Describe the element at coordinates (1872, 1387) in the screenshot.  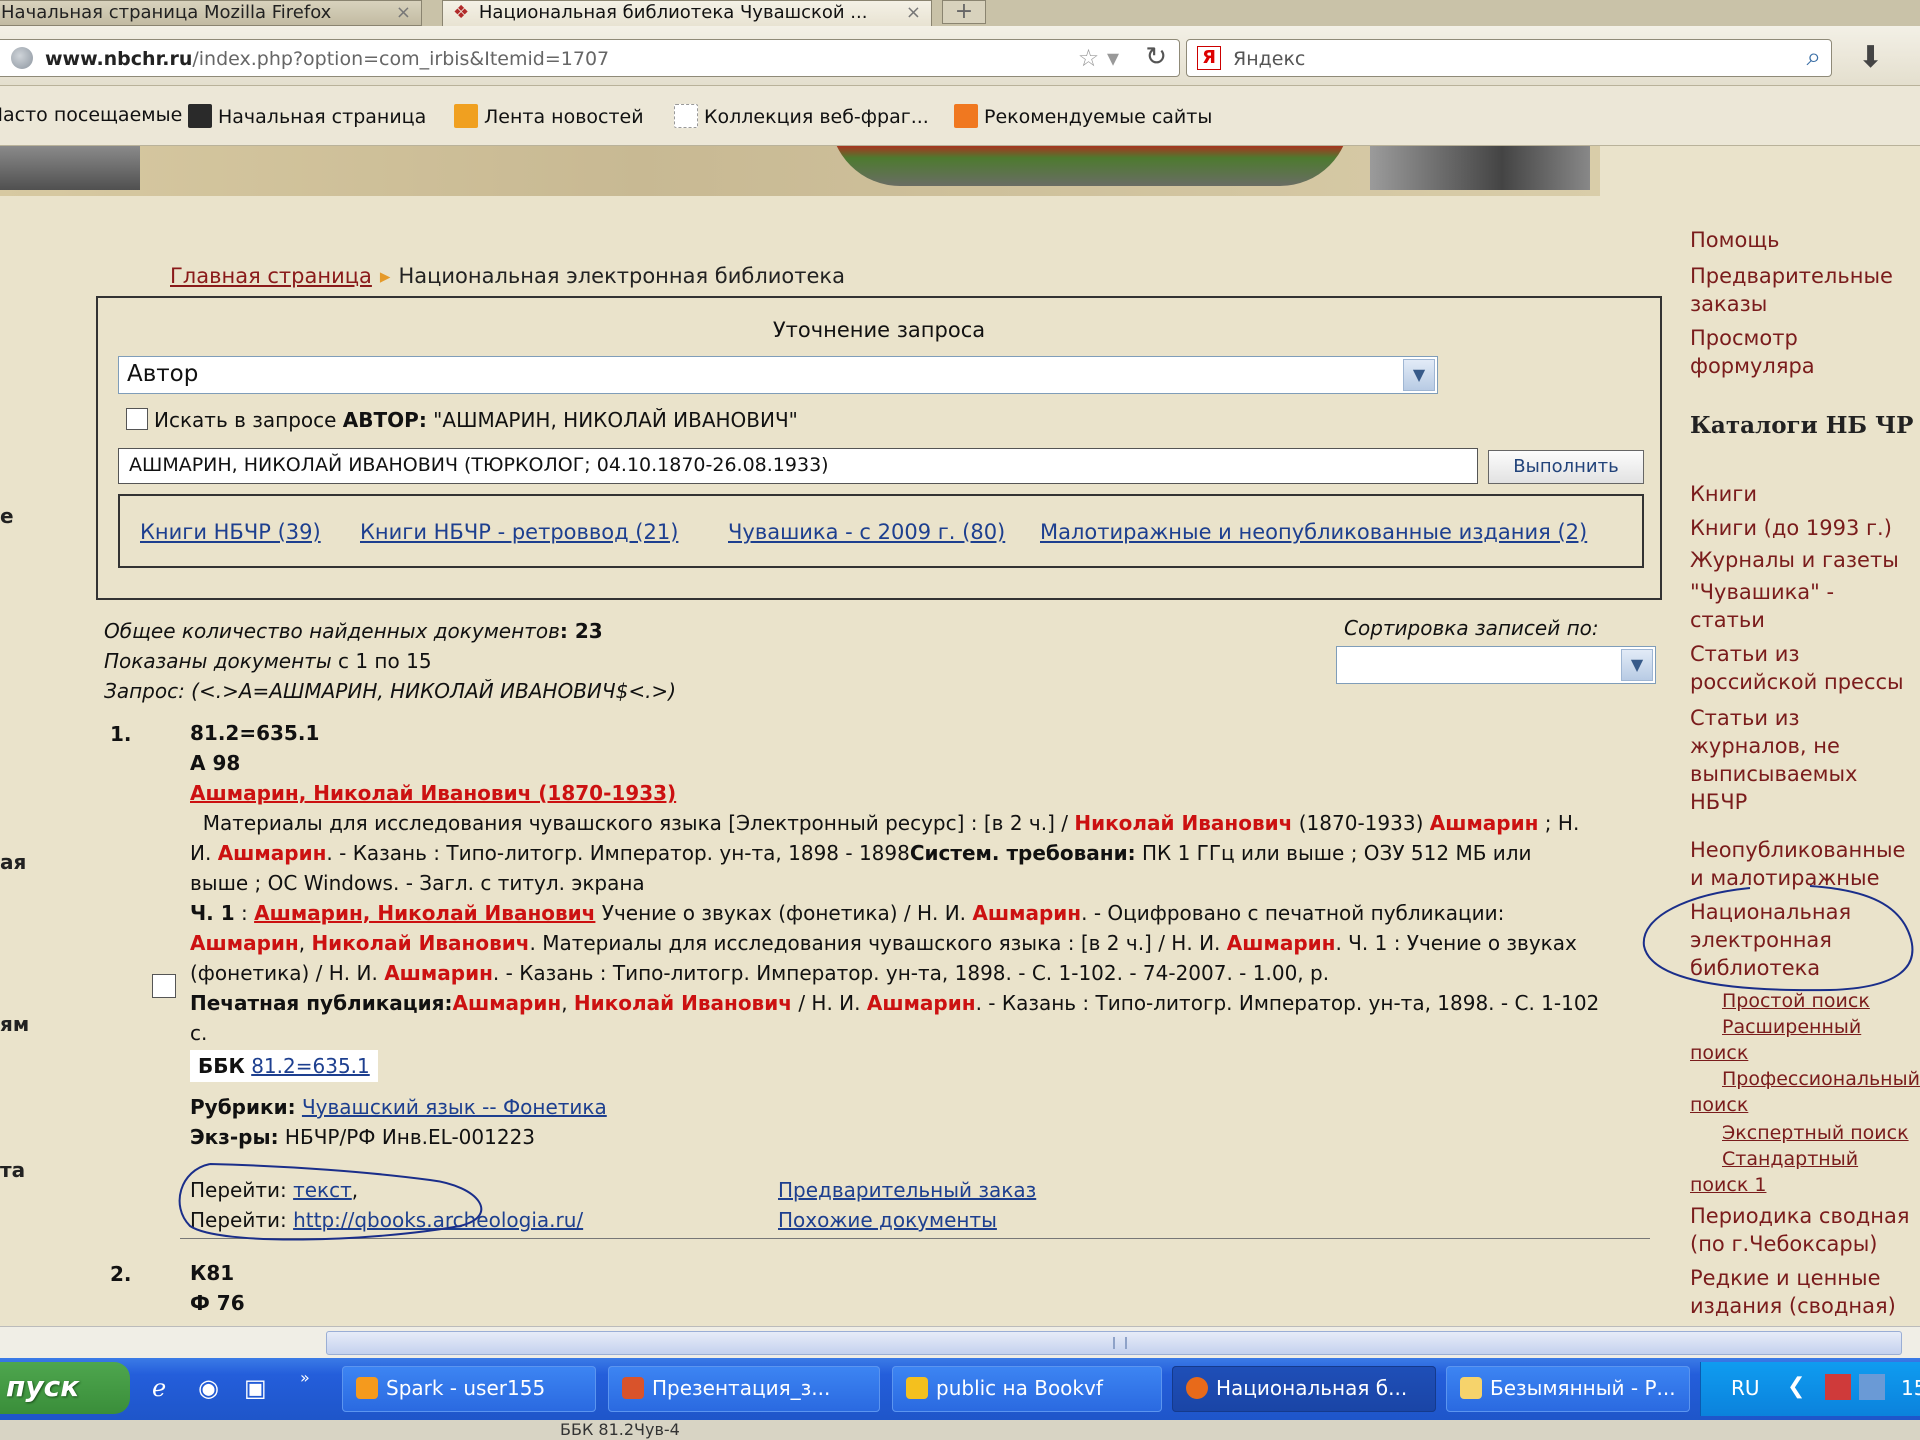
I see `volume-icon` at that location.